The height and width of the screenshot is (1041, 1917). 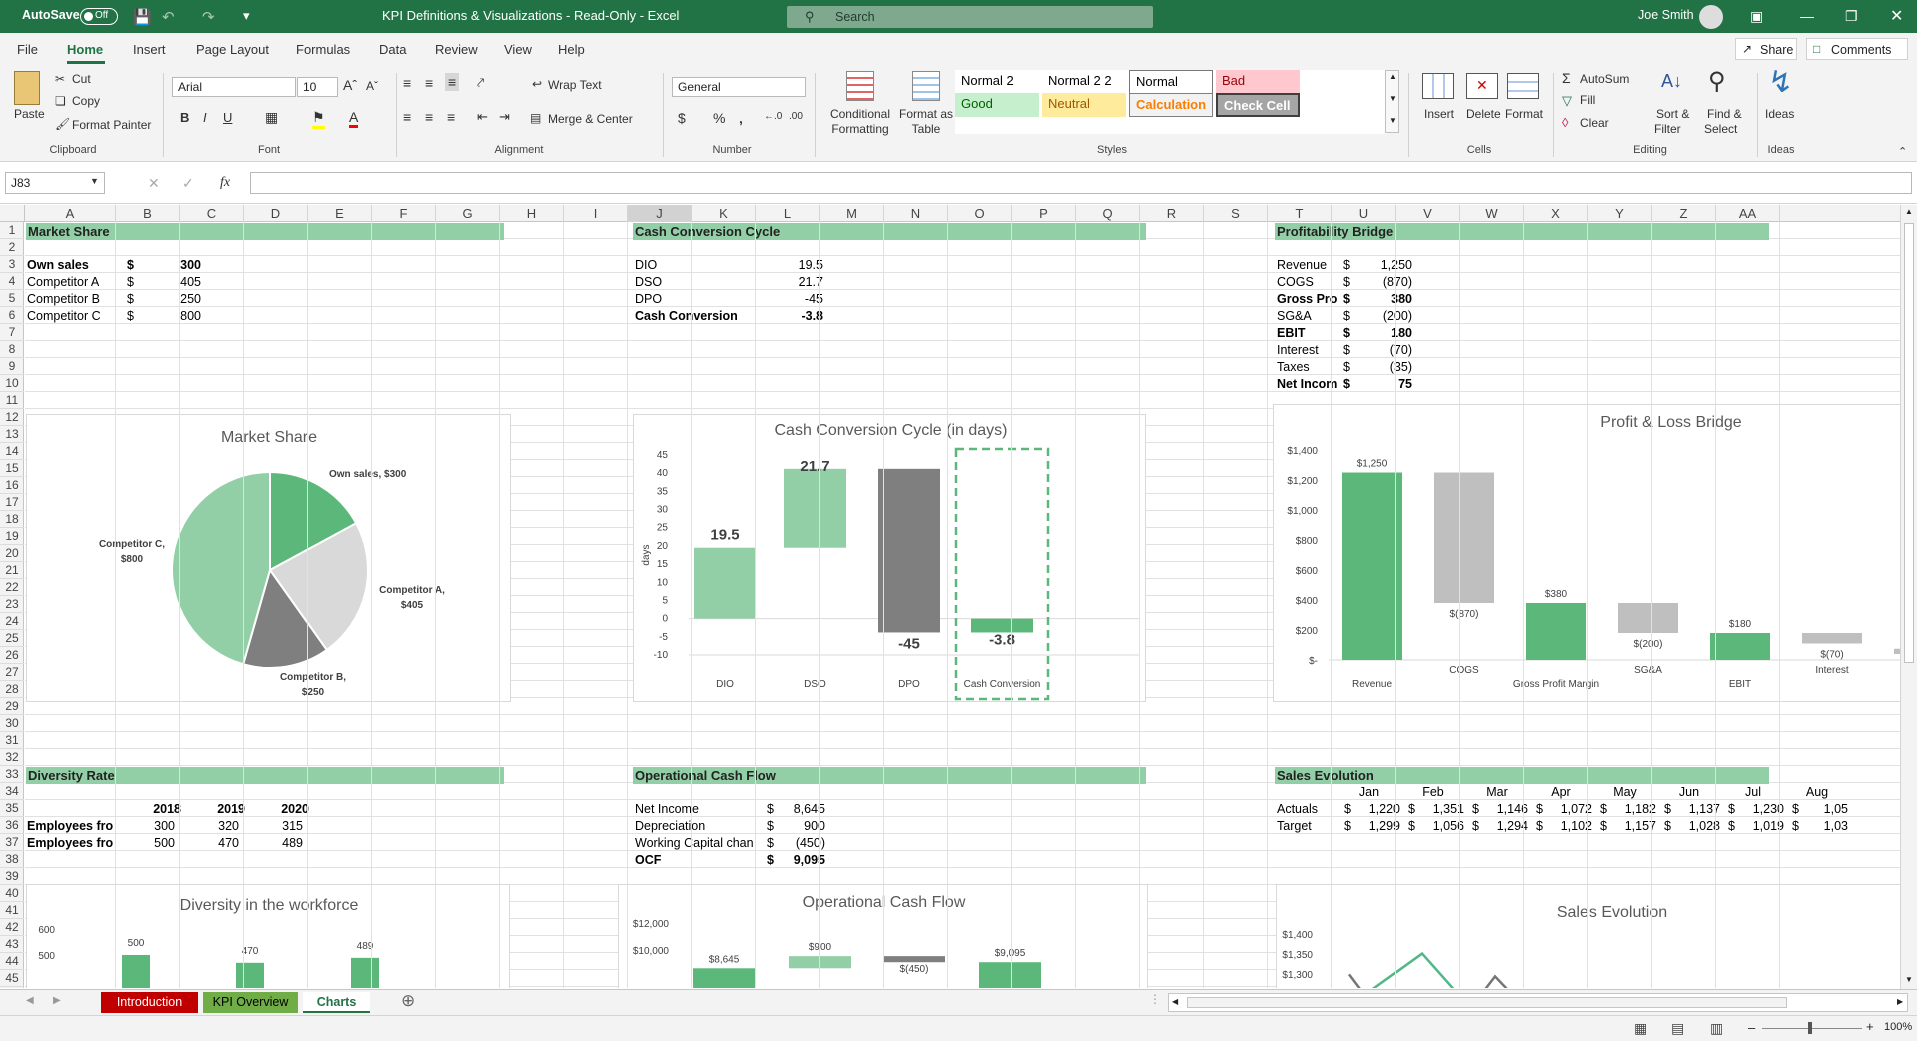 What do you see at coordinates (150, 826) in the screenshot?
I see `cell: 300` at bounding box center [150, 826].